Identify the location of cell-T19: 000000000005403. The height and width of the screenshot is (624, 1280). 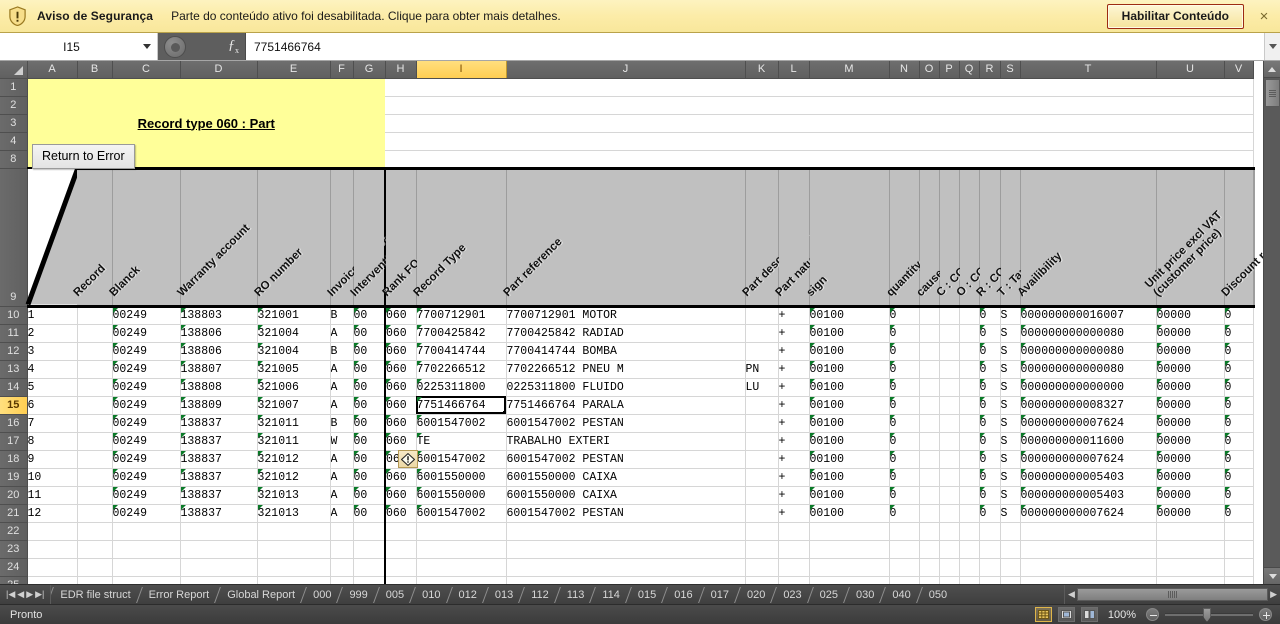
(1088, 477).